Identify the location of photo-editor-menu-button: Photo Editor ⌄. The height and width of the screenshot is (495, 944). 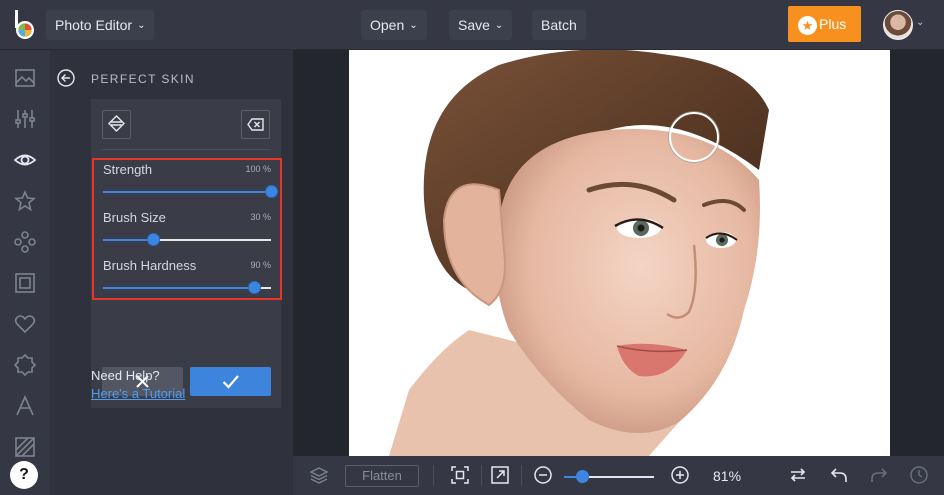
(100, 25).